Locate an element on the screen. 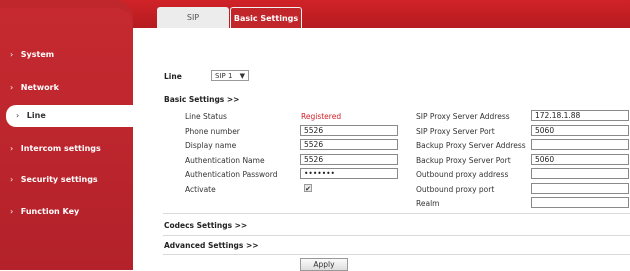  phone-number-label: Phone number is located at coordinates (212, 131).